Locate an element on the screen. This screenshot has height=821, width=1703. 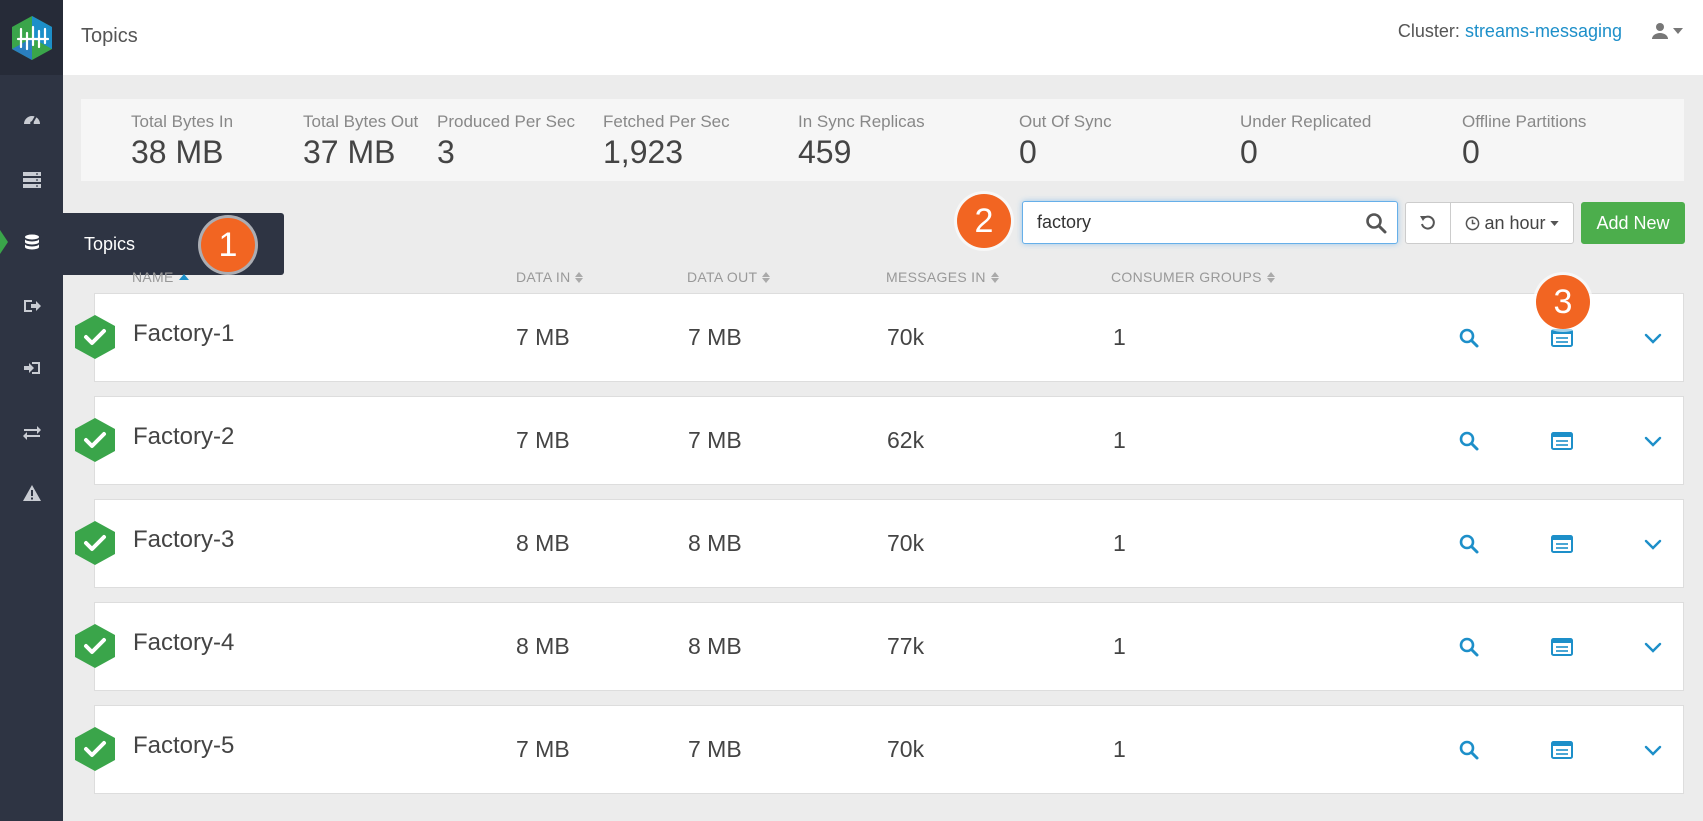
stat-fetched-per-sec: Fetched Per Sec 1,923 is located at coordinates (666, 141).